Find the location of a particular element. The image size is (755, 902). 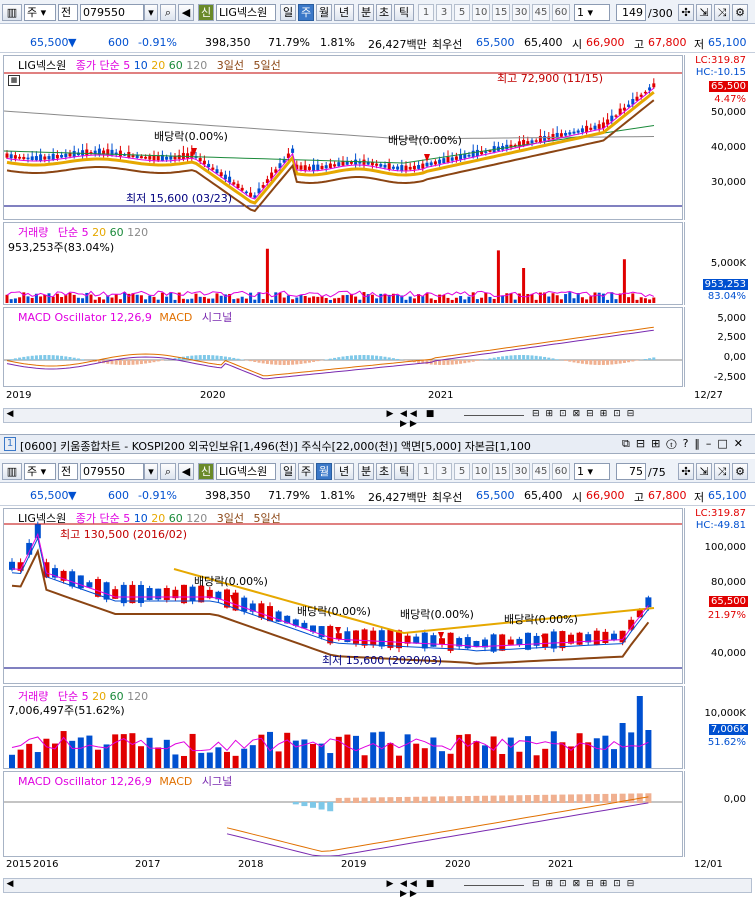

top-tab-second: 초 is located at coordinates (384, 12).